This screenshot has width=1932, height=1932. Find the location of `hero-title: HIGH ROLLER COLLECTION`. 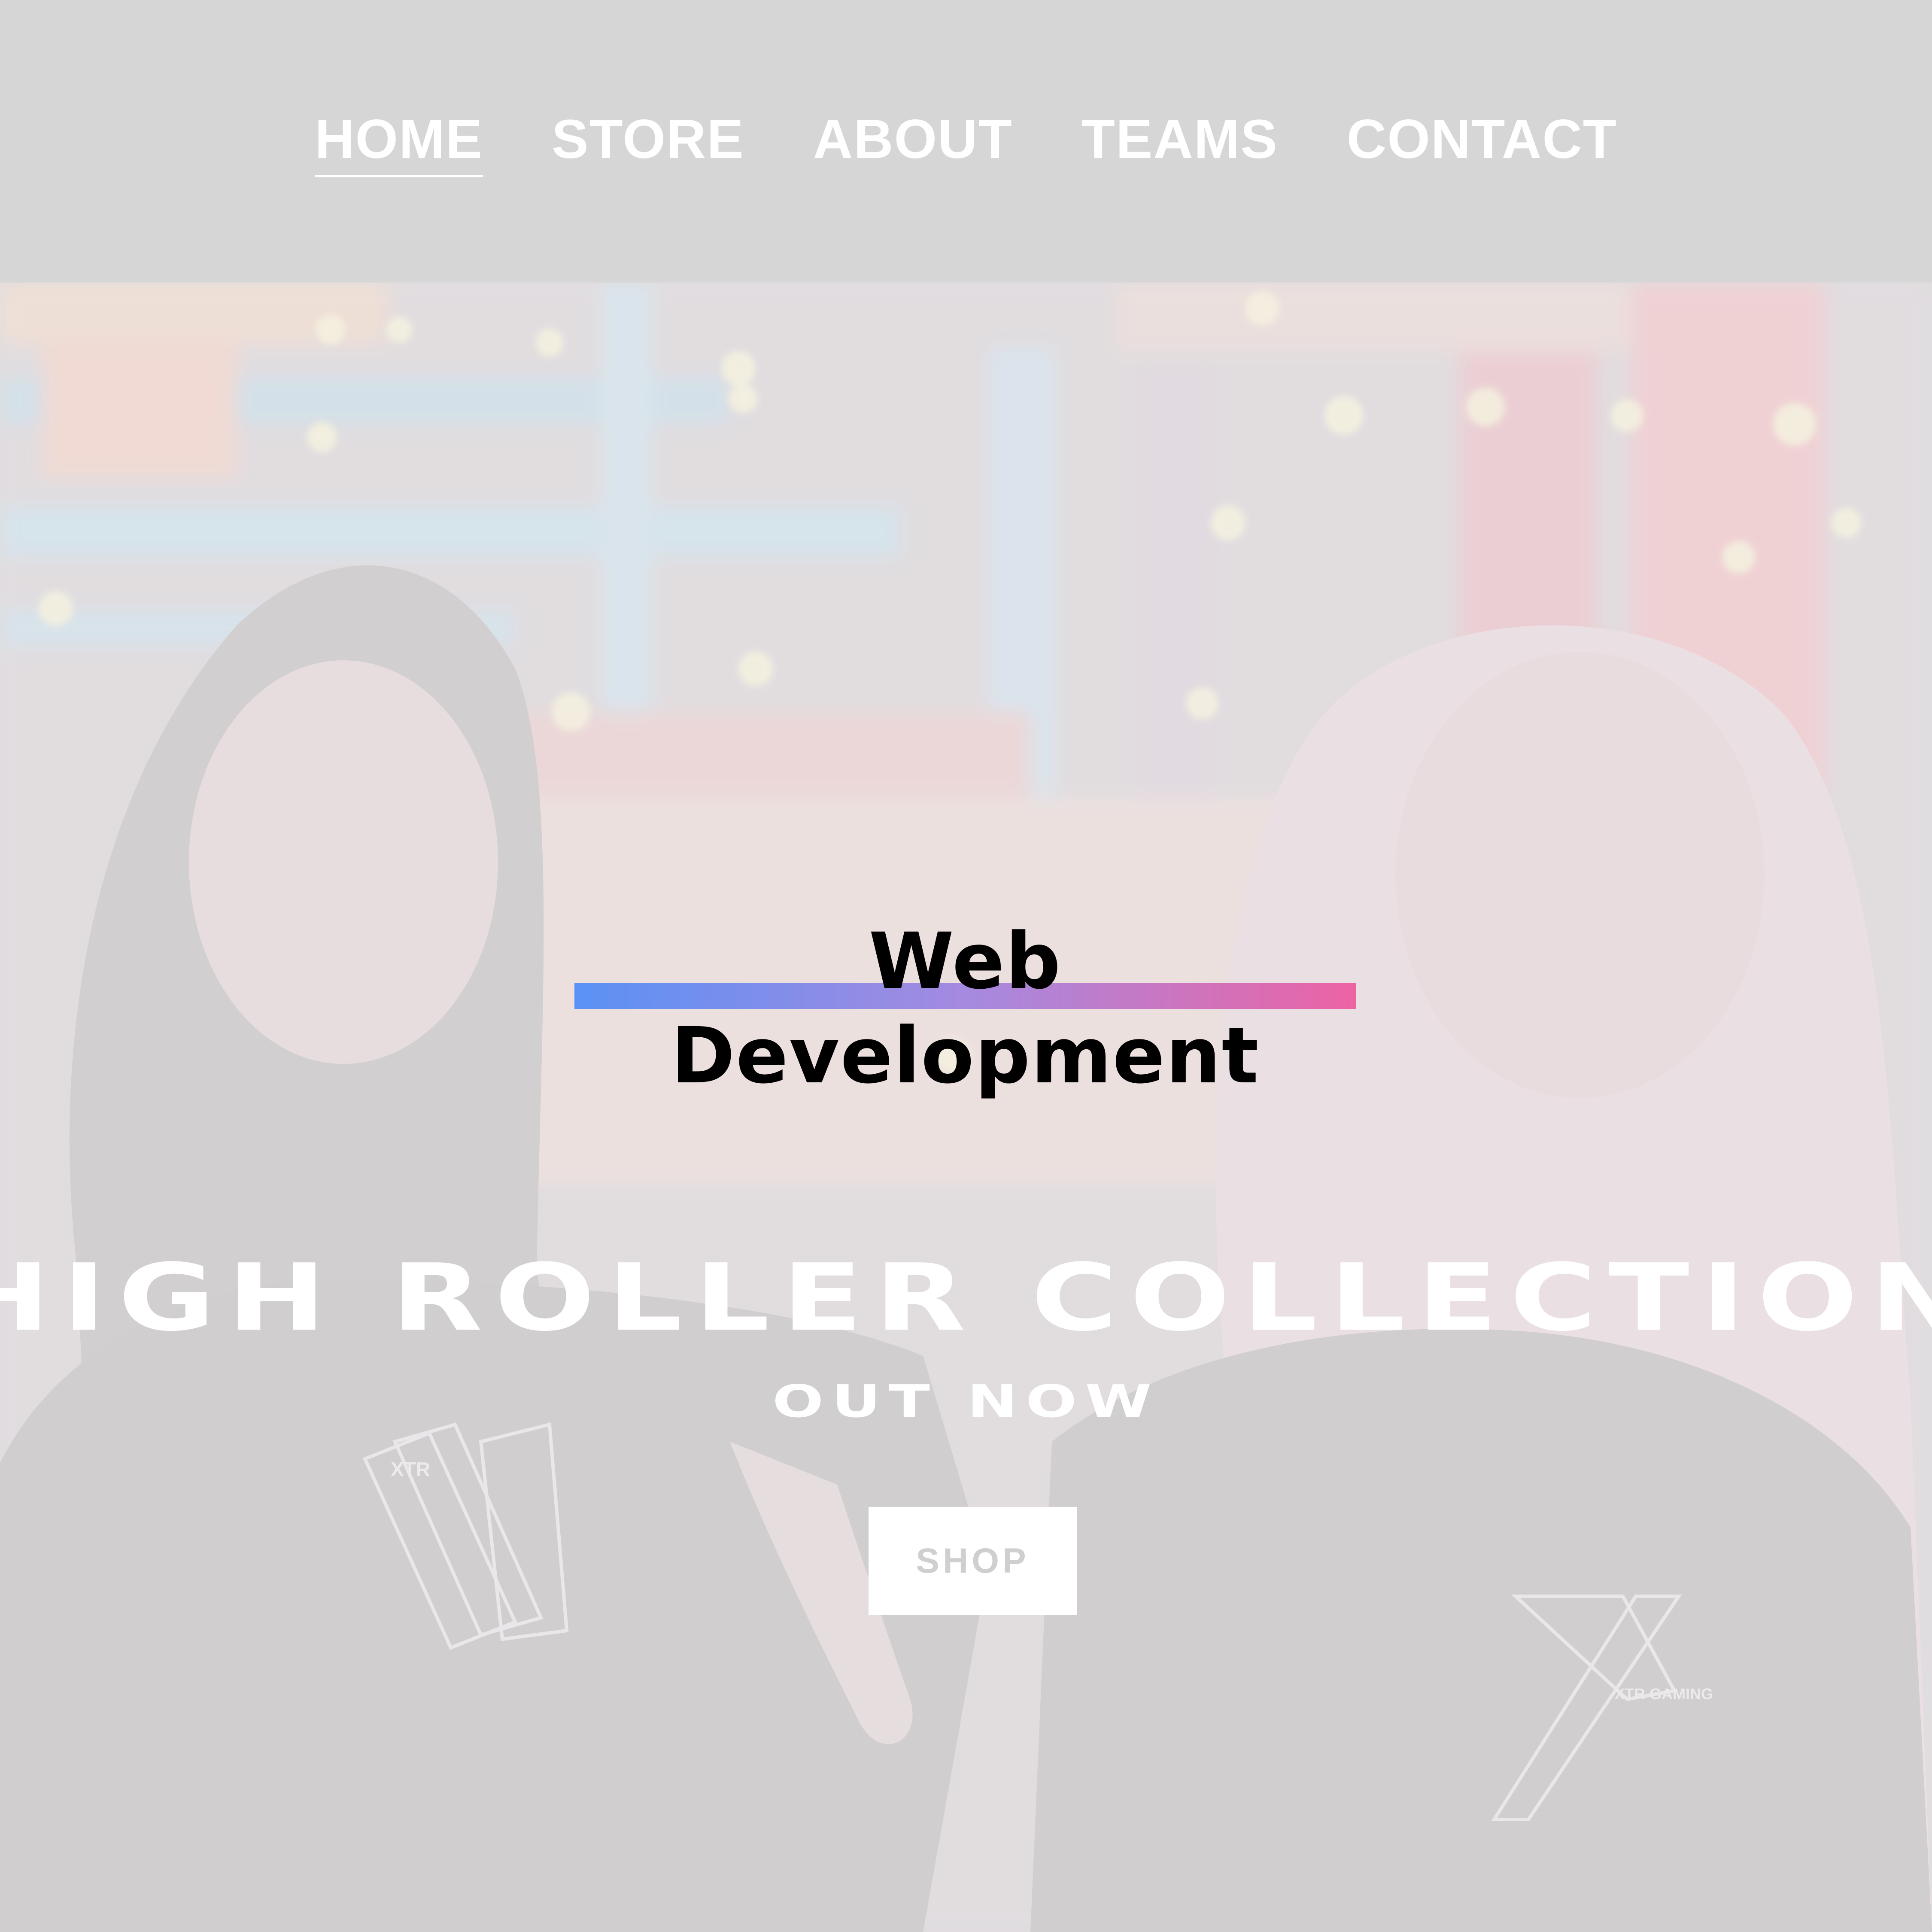

hero-title: HIGH ROLLER COLLECTION is located at coordinates (966, 1298).